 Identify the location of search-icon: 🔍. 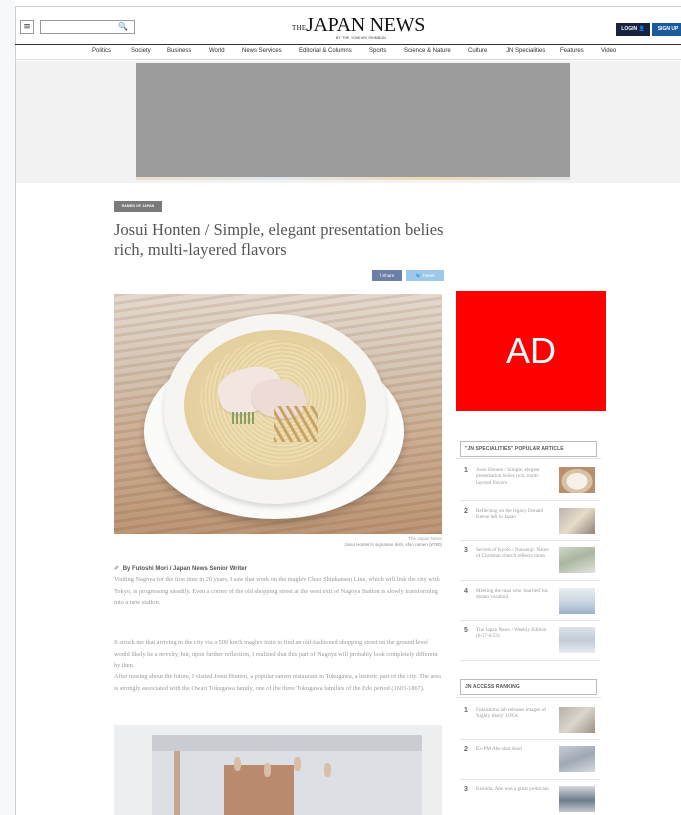
(123, 26).